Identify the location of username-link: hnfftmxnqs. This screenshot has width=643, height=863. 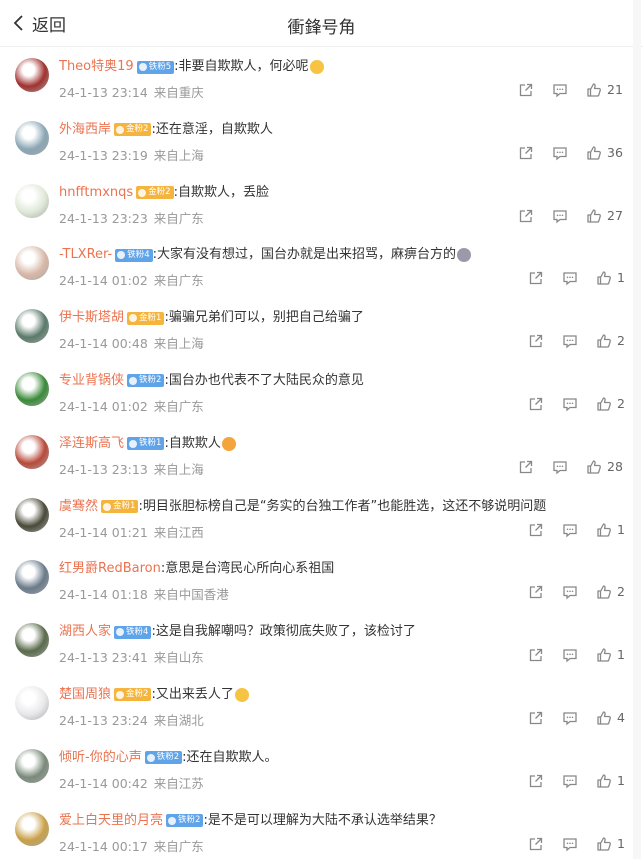
(96, 193).